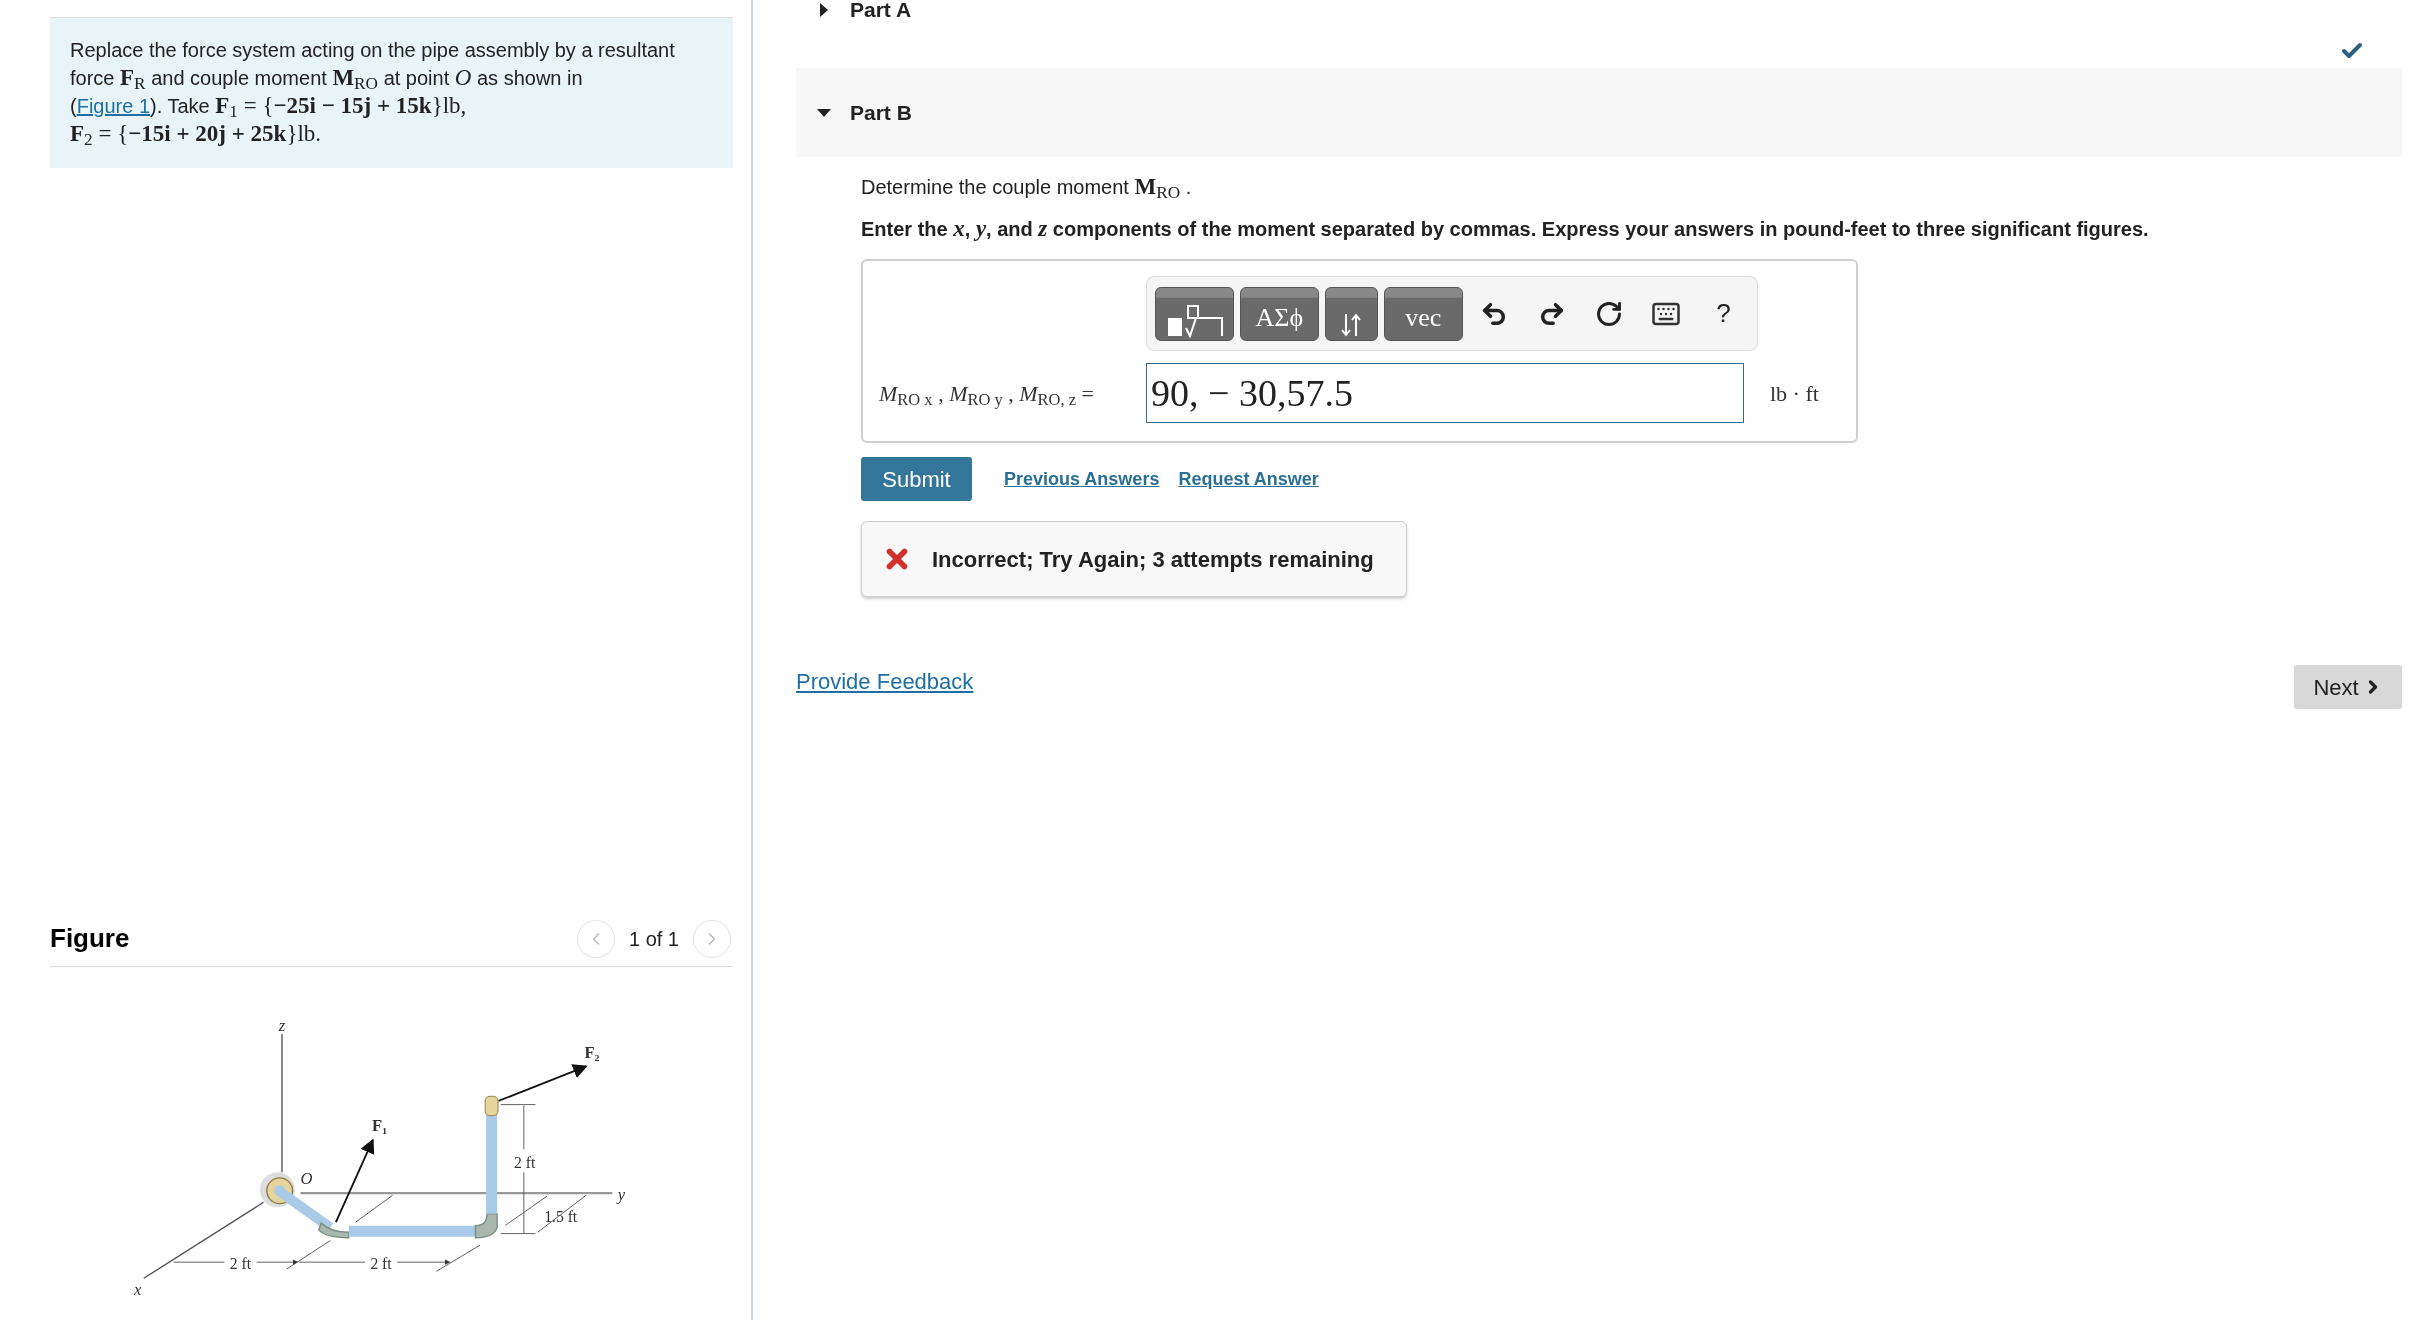 The width and height of the screenshot is (2424, 1320). What do you see at coordinates (1723, 313) in the screenshot?
I see `help-button: ?` at bounding box center [1723, 313].